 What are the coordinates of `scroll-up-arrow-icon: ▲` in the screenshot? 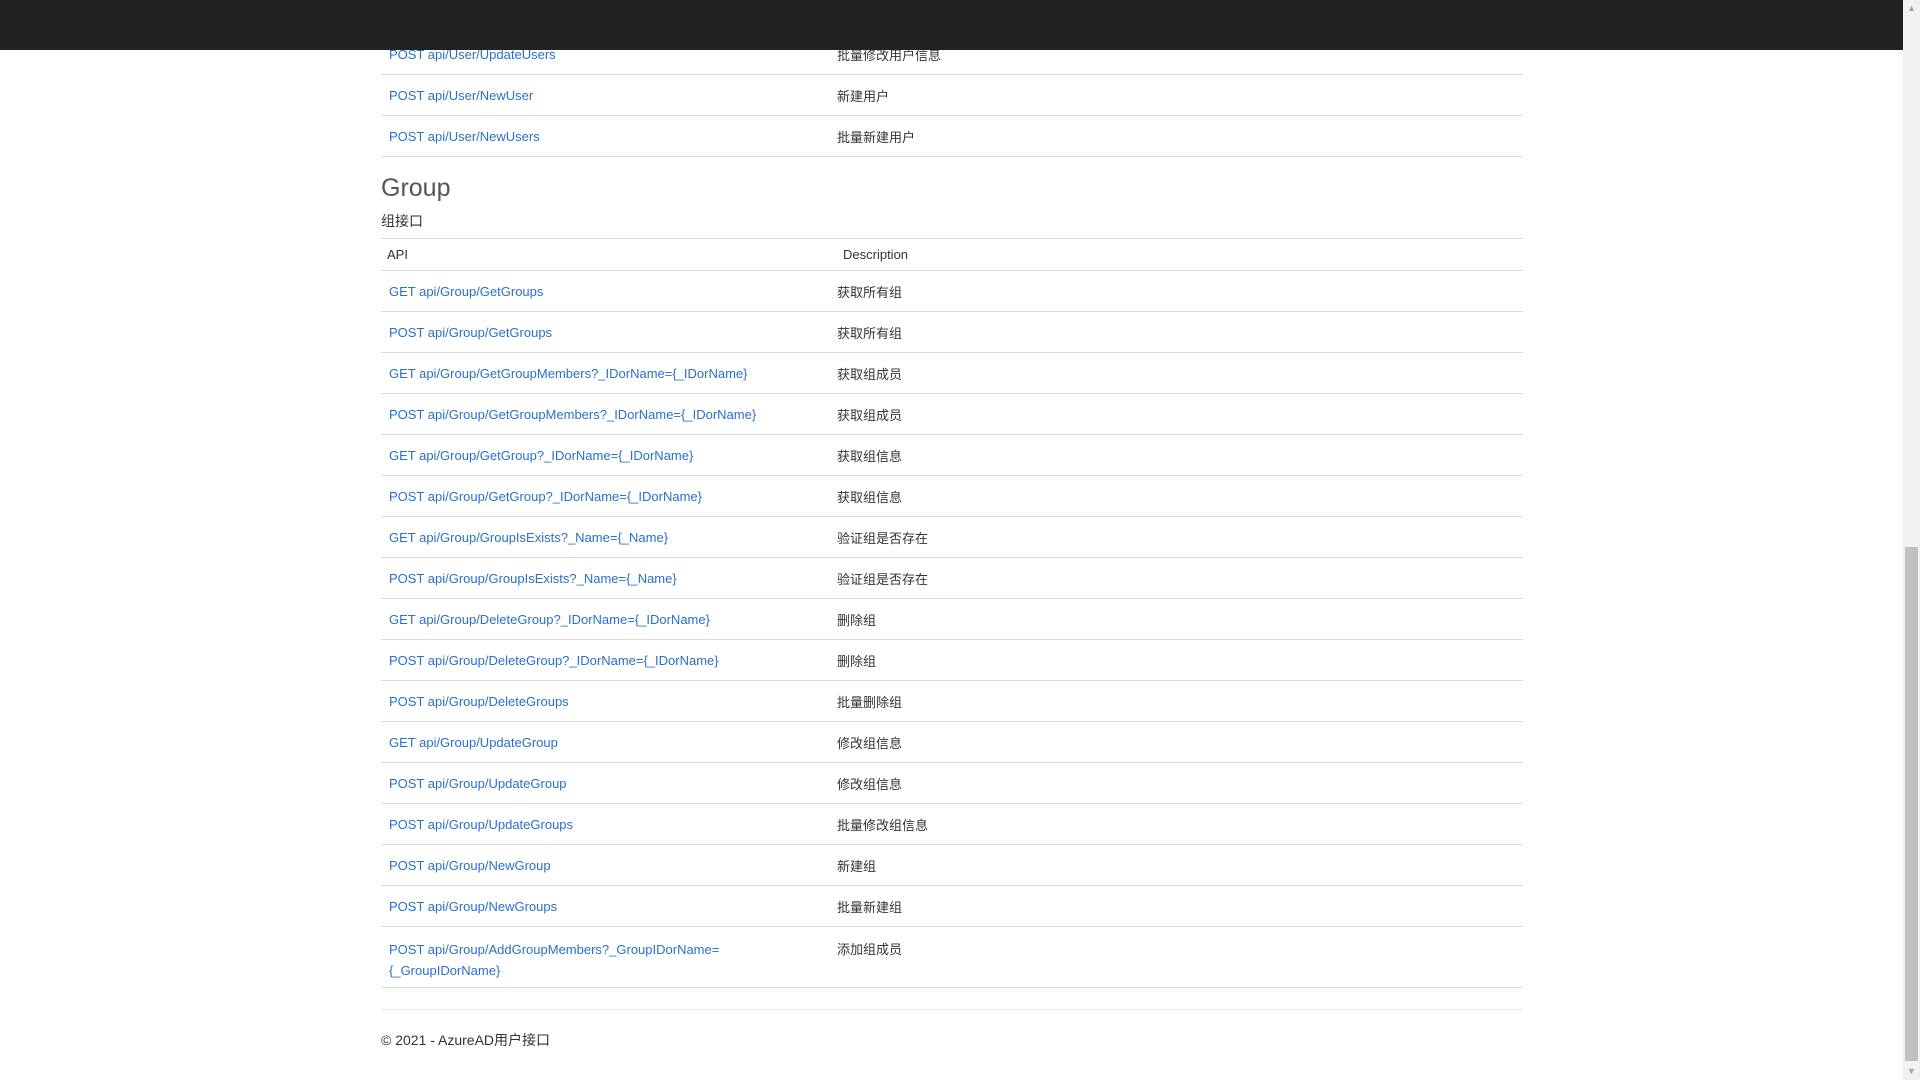 It's located at (1911, 8).